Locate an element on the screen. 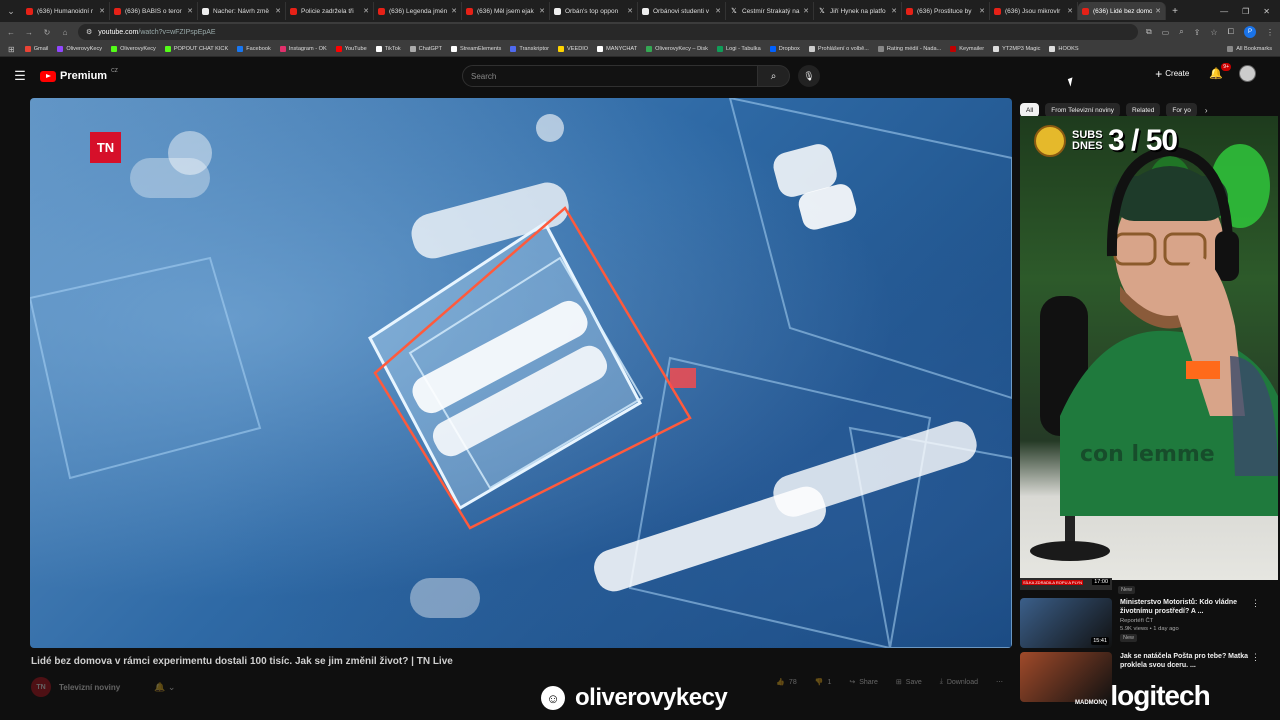 The width and height of the screenshot is (1280, 720). share-icon: ⇪ is located at coordinates (1197, 32).